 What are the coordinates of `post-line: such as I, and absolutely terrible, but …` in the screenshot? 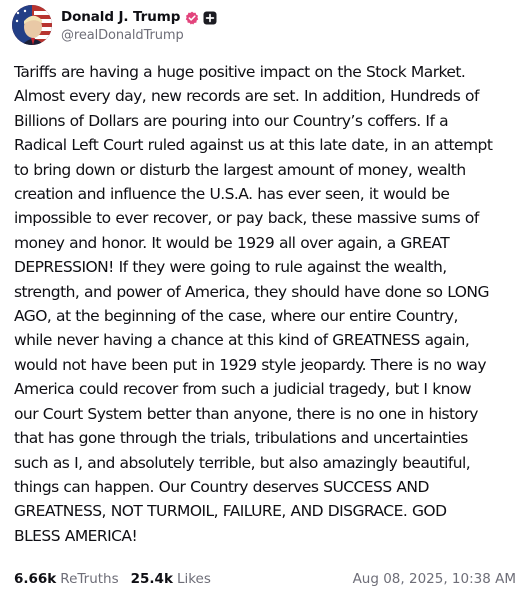 It's located at (242, 462).